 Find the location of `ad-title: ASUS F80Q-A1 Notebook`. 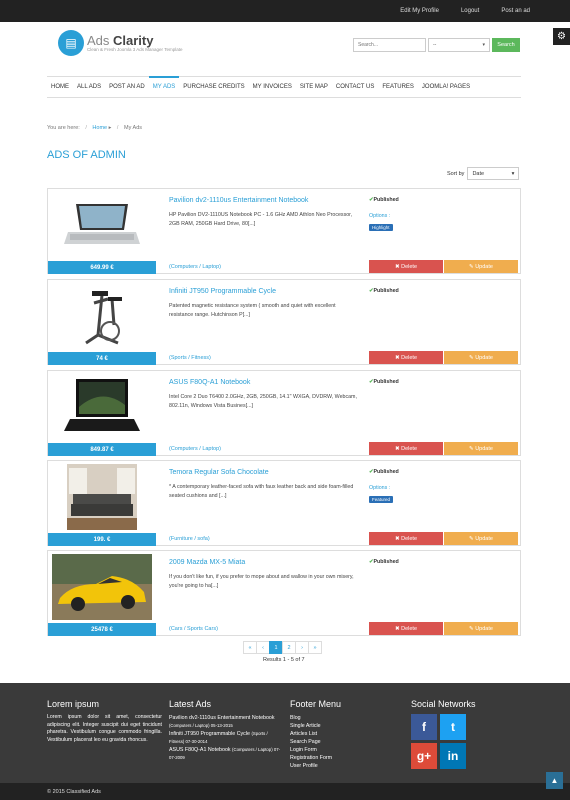

ad-title: ASUS F80Q-A1 Notebook is located at coordinates (209, 382).